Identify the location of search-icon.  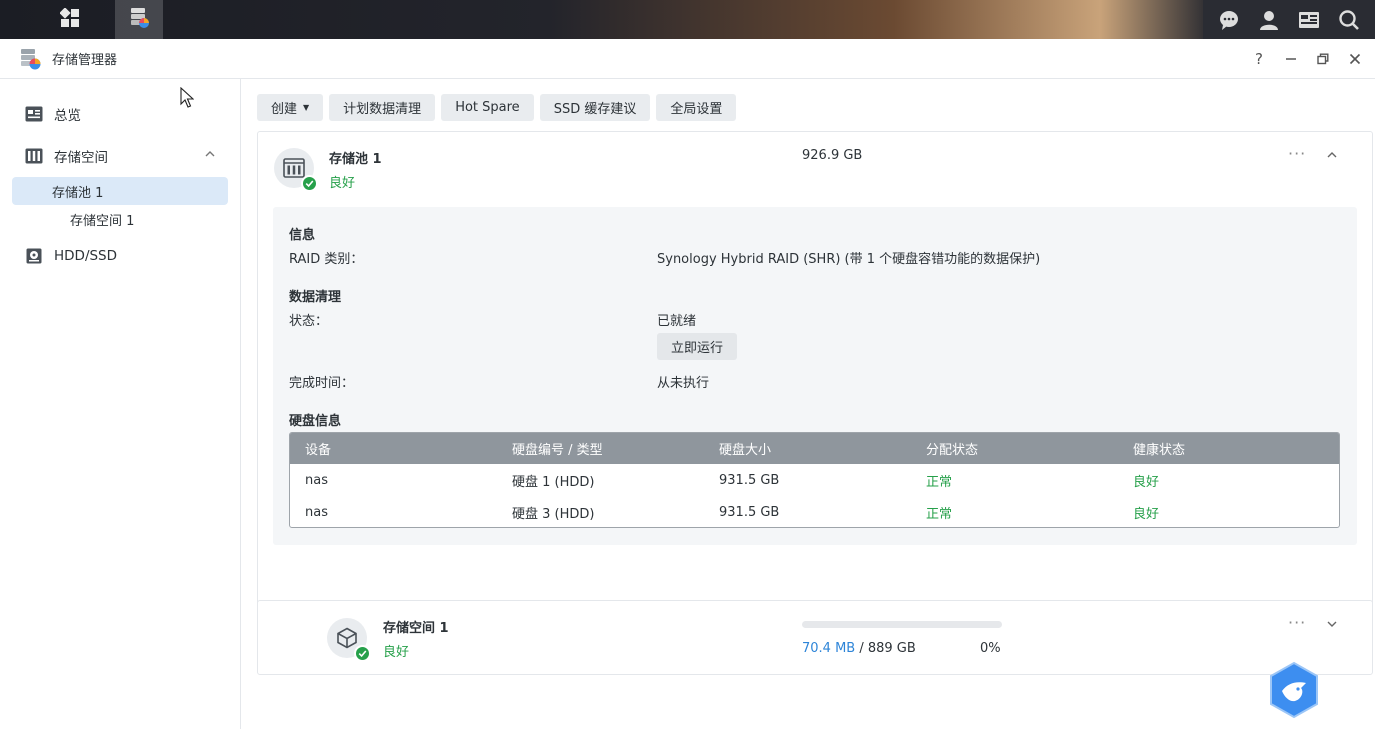
(1349, 20).